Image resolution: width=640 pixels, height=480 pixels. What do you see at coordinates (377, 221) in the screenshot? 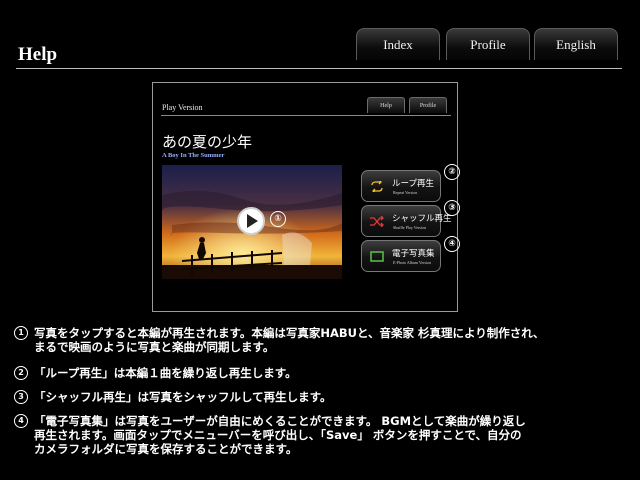
I see `shuffle-icon` at bounding box center [377, 221].